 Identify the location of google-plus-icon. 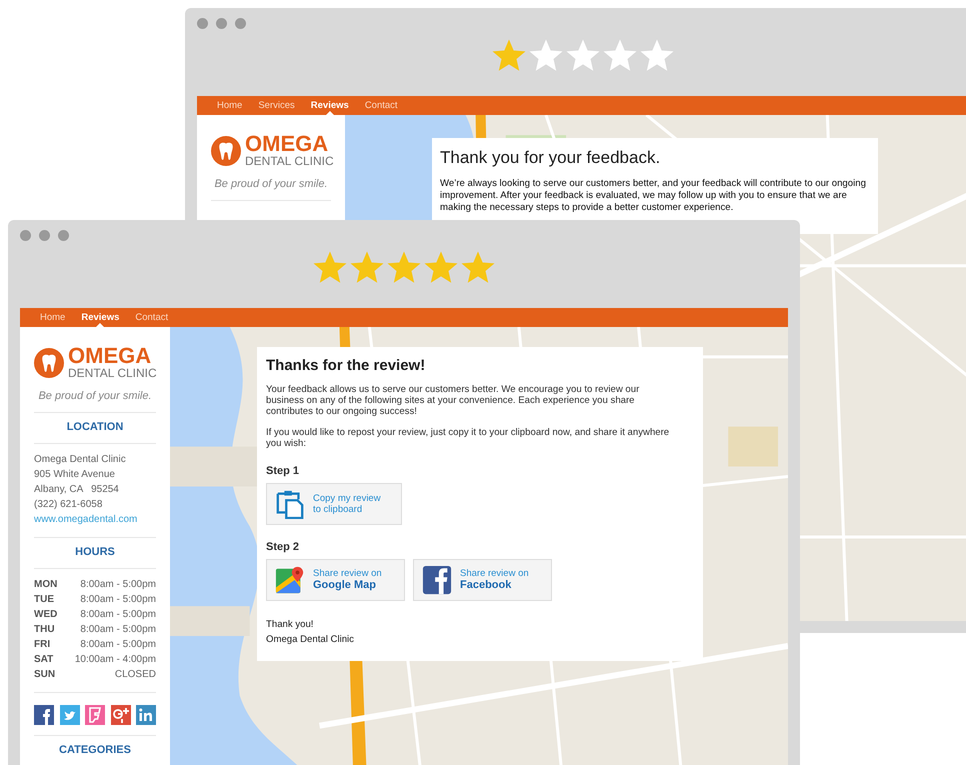
(120, 715).